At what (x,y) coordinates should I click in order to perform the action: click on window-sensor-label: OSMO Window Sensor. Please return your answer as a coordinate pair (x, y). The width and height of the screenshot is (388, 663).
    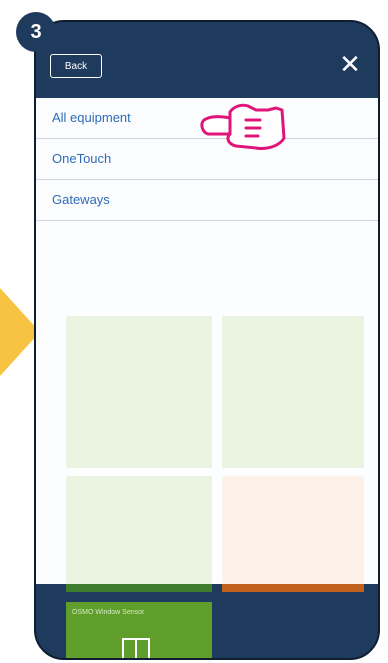
    Looking at the image, I should click on (108, 612).